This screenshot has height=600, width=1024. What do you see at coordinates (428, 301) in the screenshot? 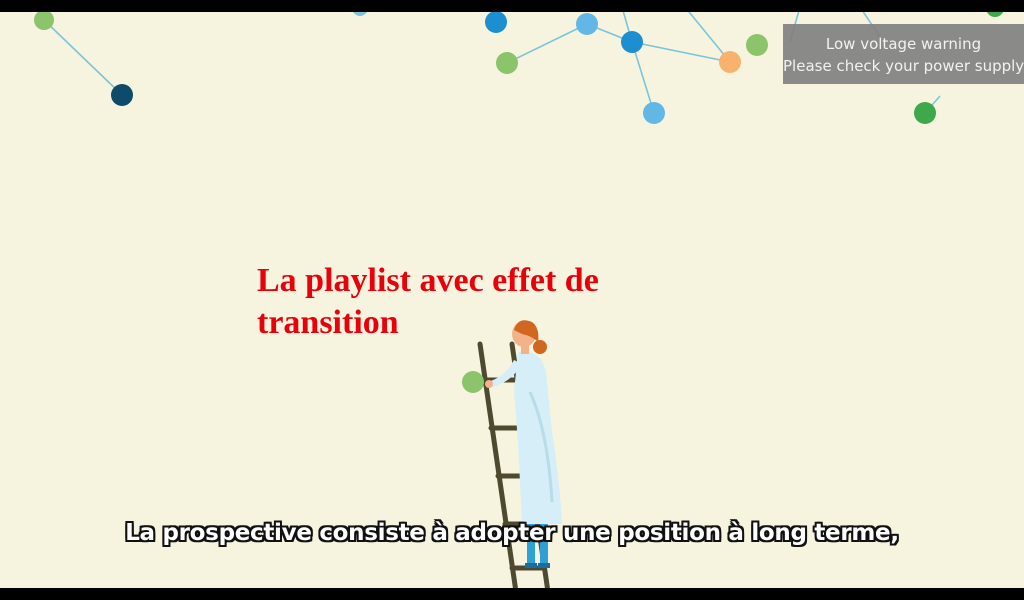
I see `overlay-title: La playlist avec effet de transition` at bounding box center [428, 301].